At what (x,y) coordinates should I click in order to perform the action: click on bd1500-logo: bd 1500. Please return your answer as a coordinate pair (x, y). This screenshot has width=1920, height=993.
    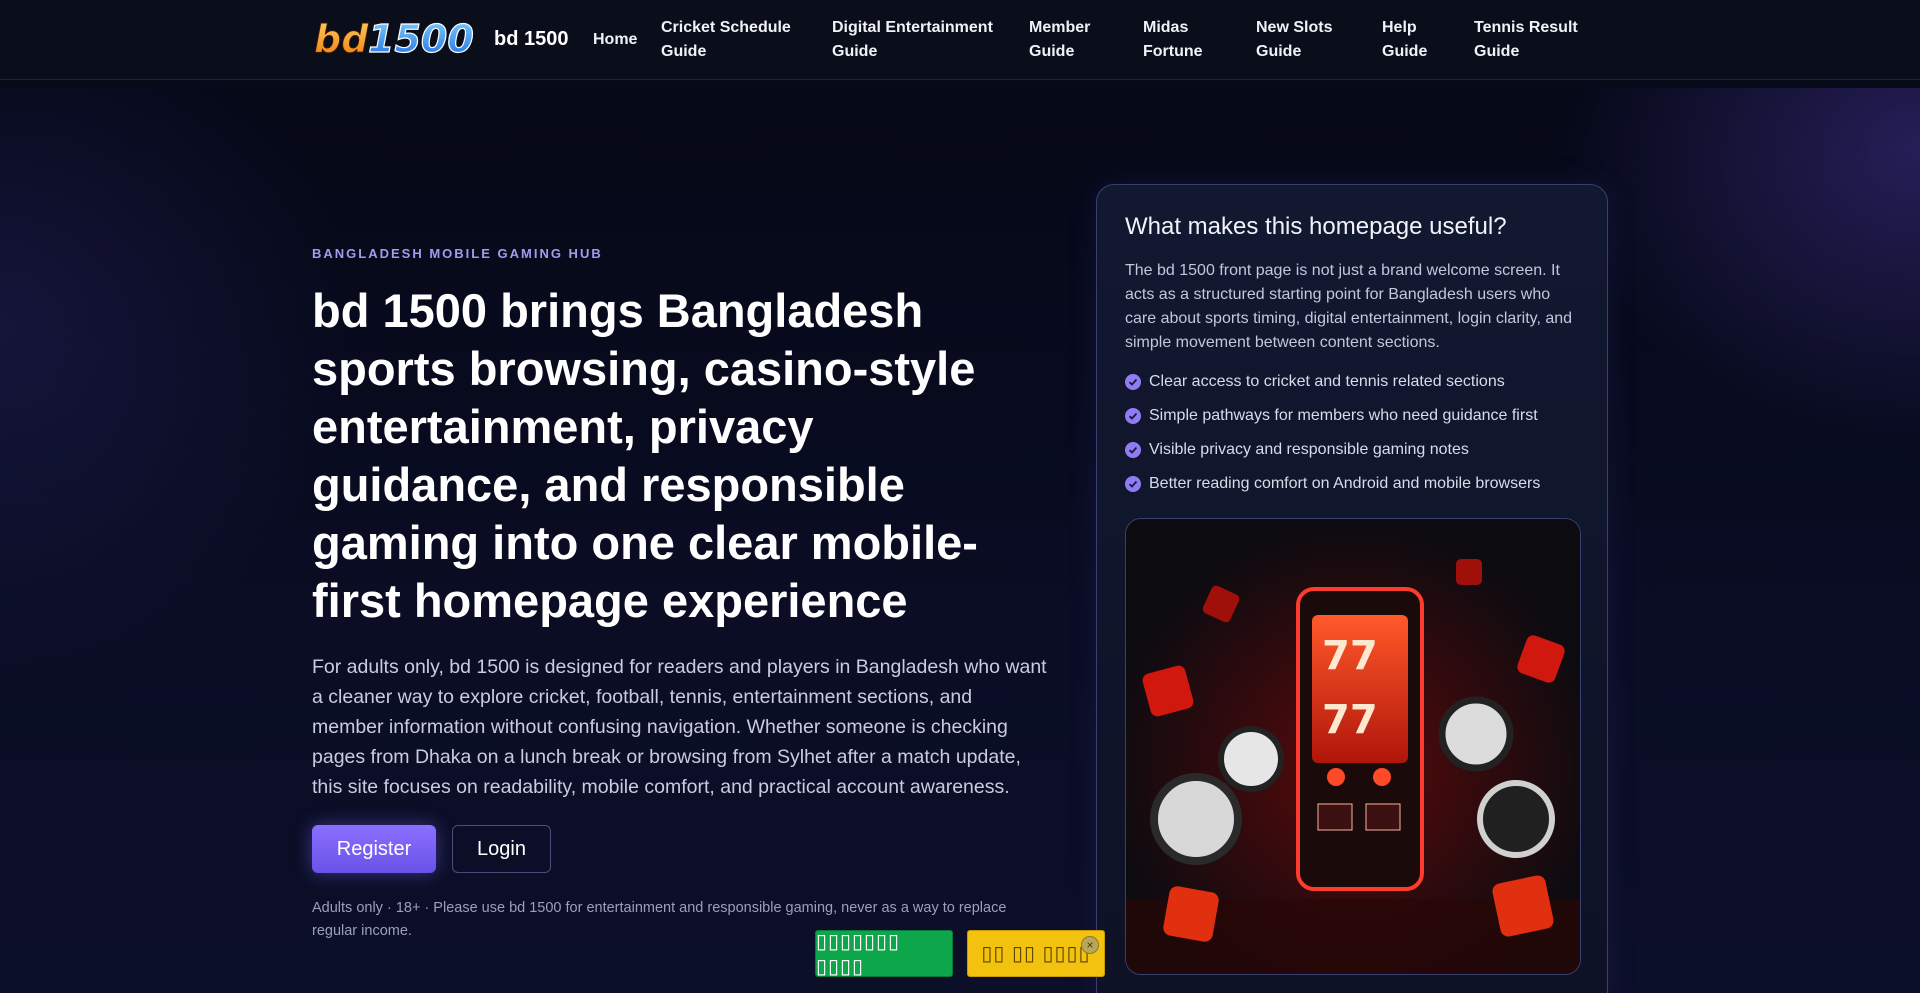
    Looking at the image, I should click on (399, 39).